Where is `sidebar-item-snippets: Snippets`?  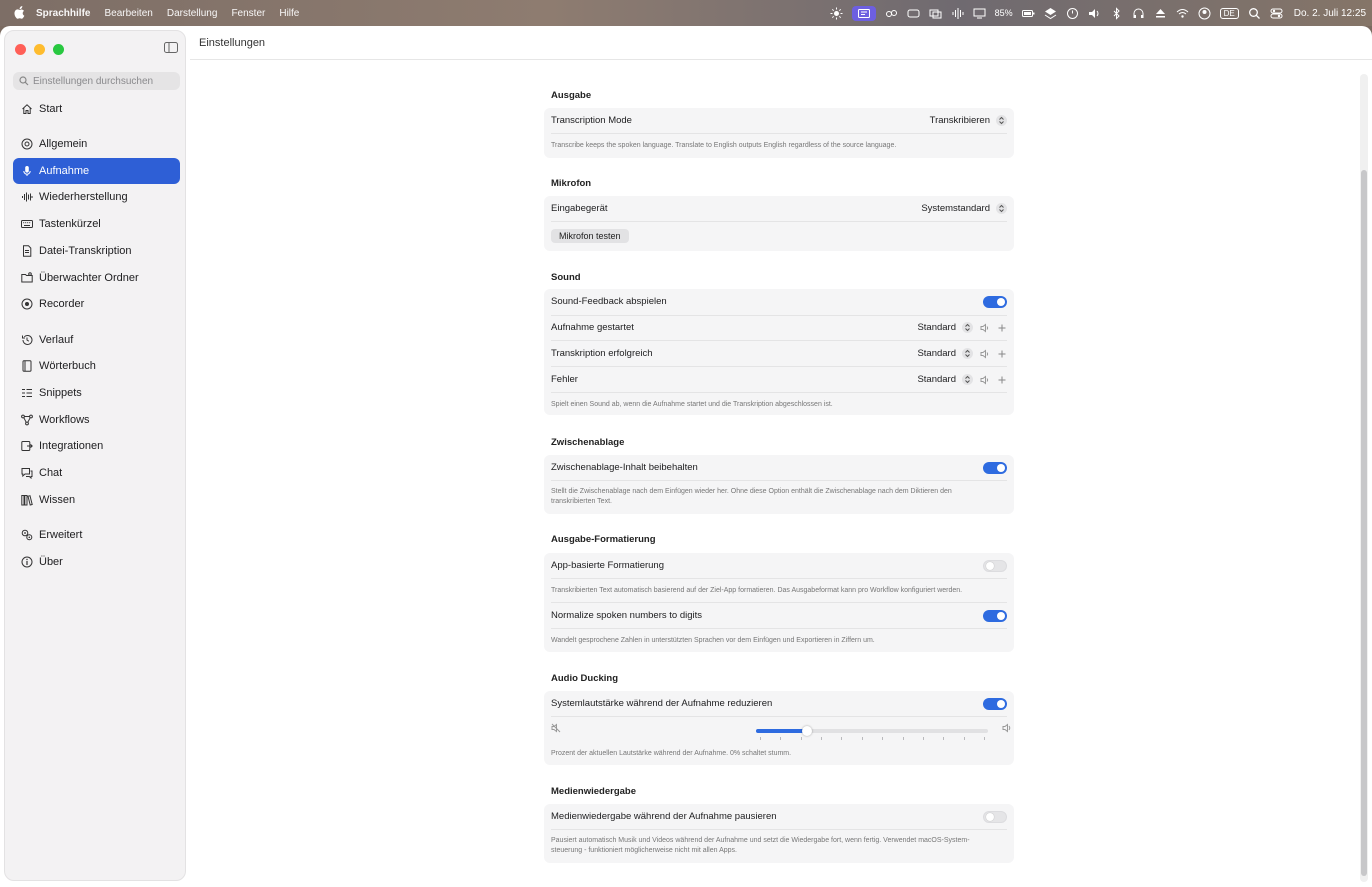 sidebar-item-snippets: Snippets is located at coordinates (96, 393).